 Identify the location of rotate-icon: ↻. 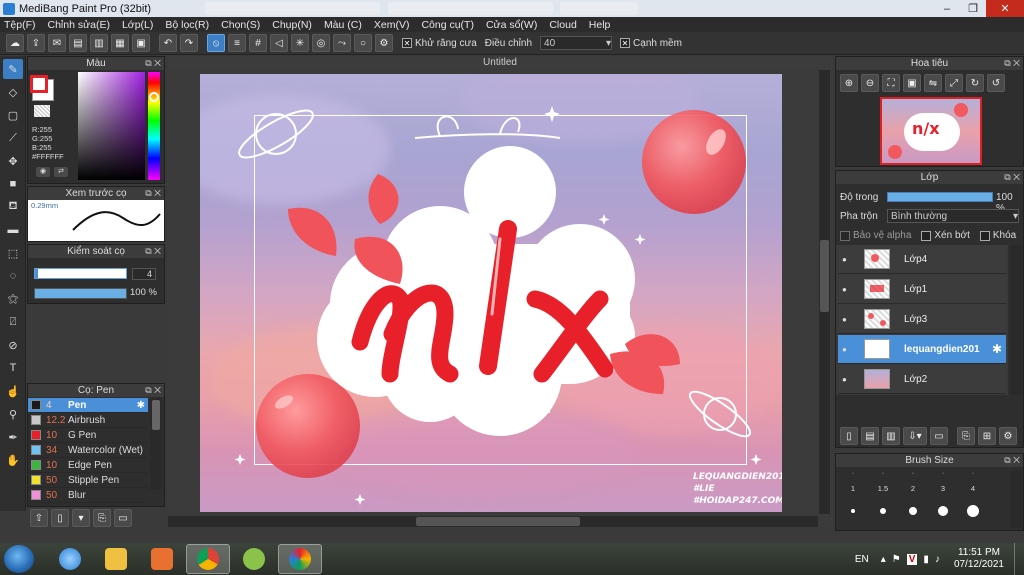
(975, 83).